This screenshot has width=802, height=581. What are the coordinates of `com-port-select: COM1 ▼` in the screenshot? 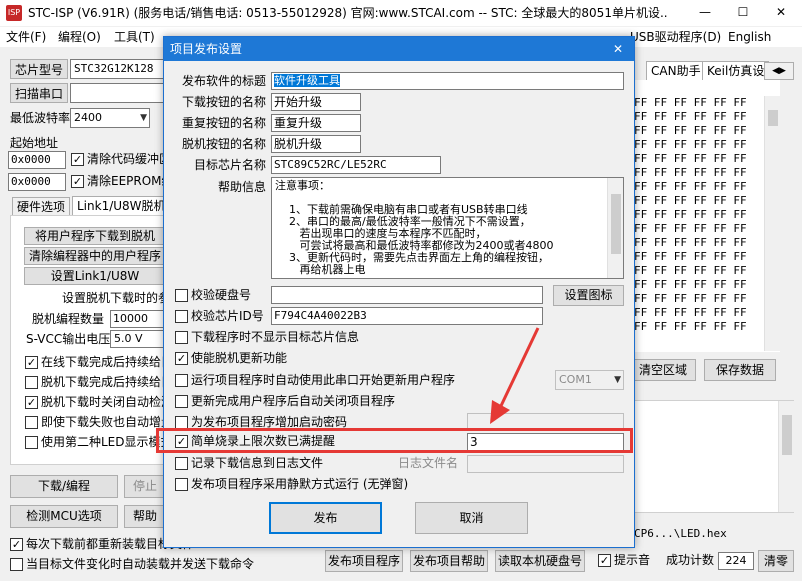 It's located at (589, 380).